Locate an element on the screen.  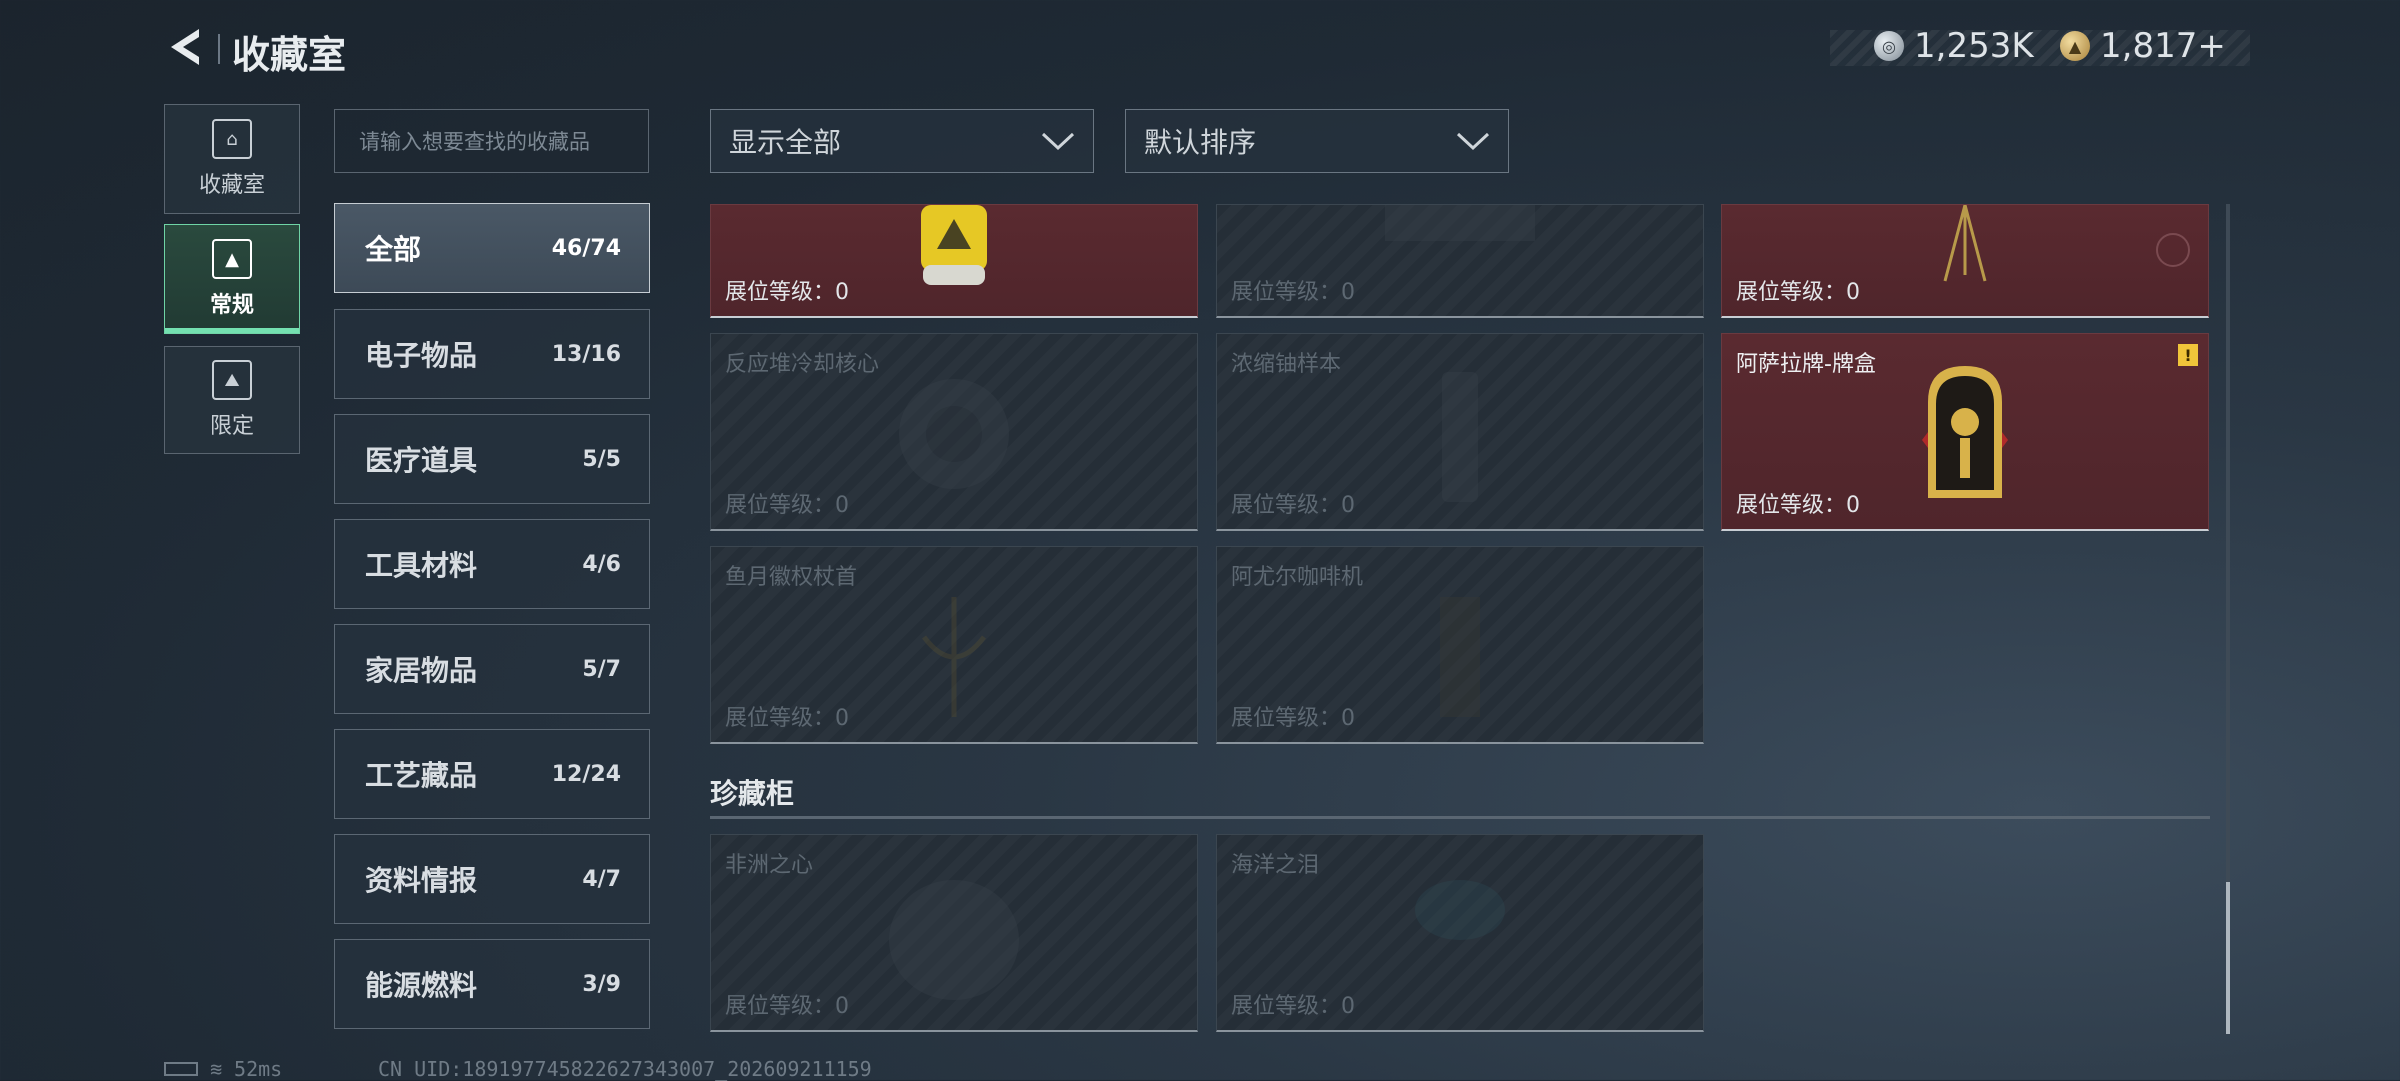
category-count: 12/24 is located at coordinates (586, 774).